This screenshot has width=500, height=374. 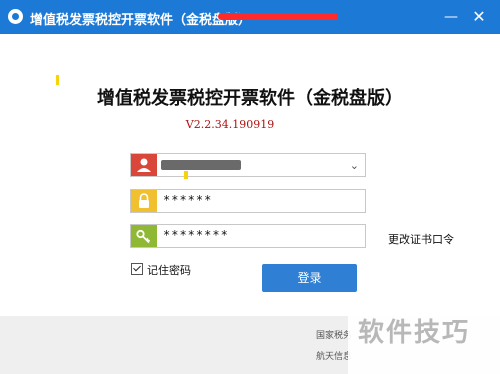 What do you see at coordinates (230, 124) in the screenshot?
I see `version-label: V2.2.34.190919` at bounding box center [230, 124].